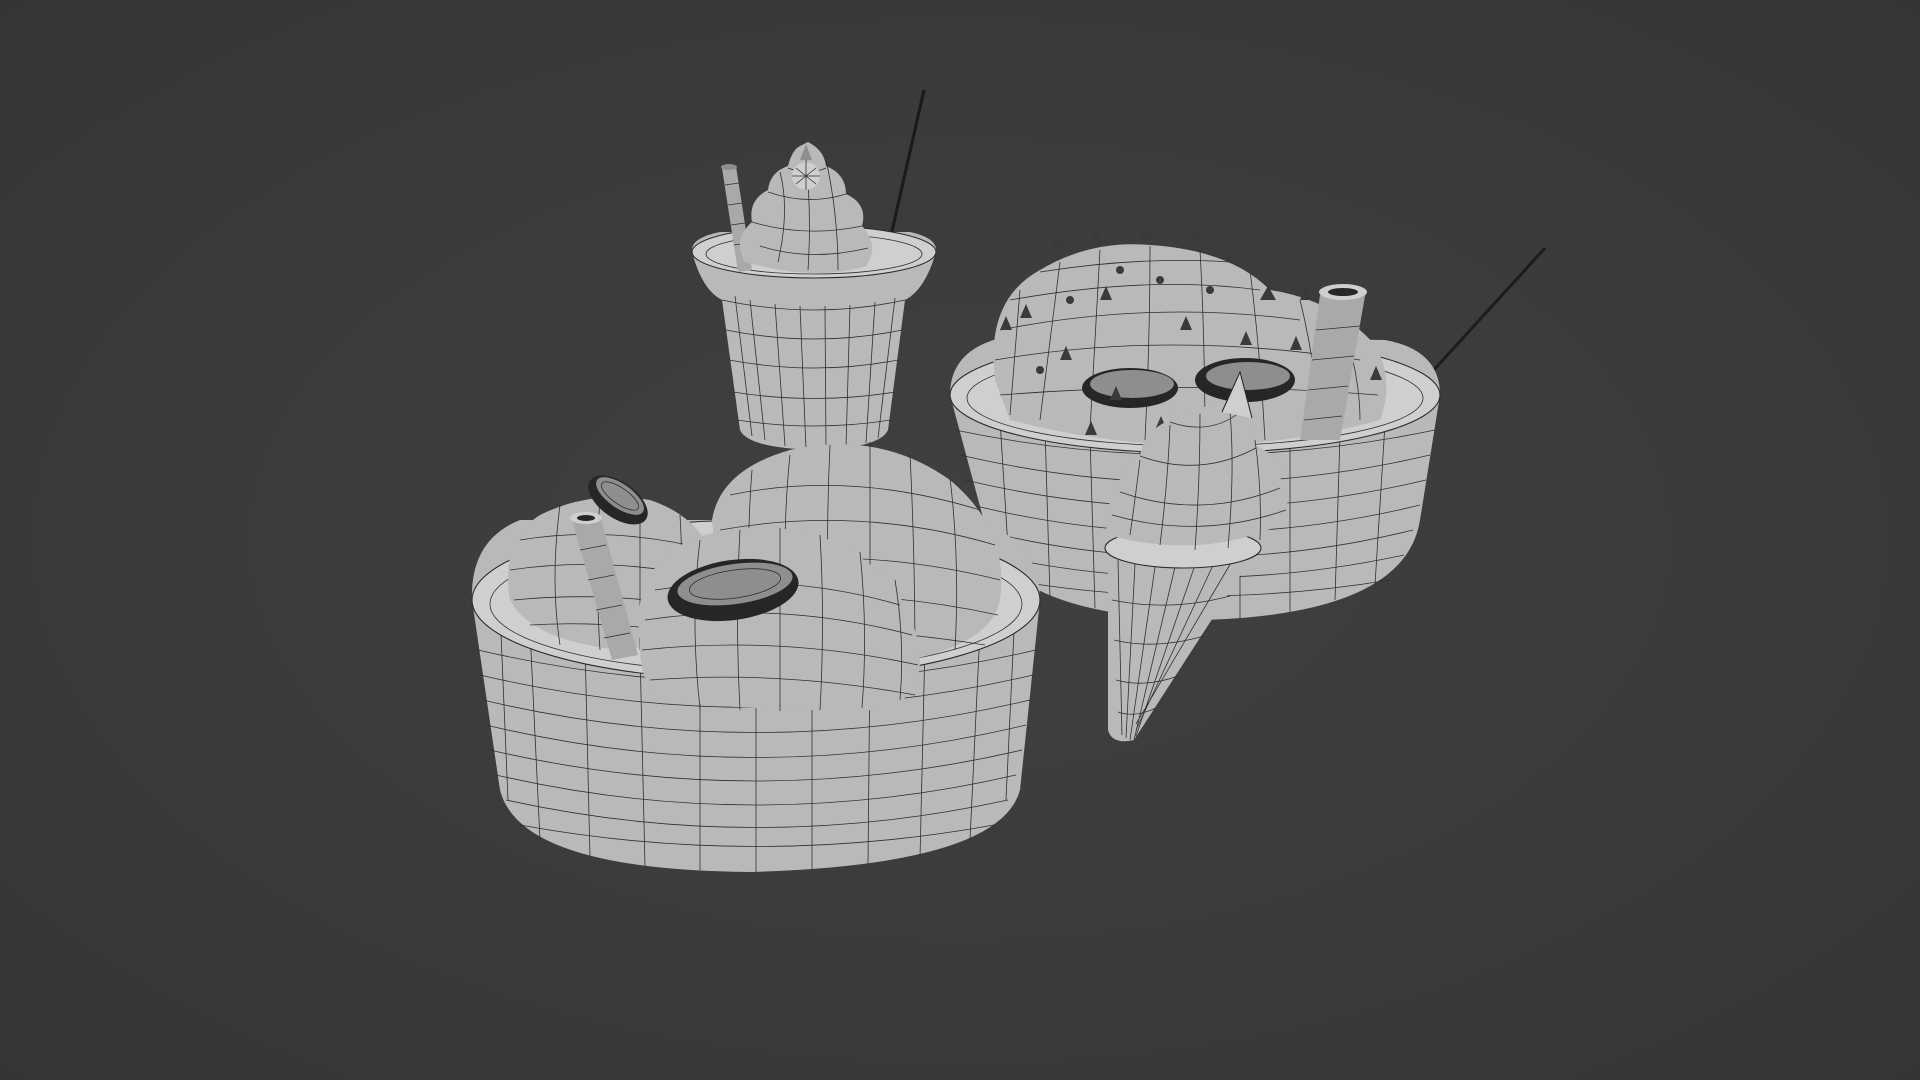  I want to click on bowl-front, so click(756, 657).